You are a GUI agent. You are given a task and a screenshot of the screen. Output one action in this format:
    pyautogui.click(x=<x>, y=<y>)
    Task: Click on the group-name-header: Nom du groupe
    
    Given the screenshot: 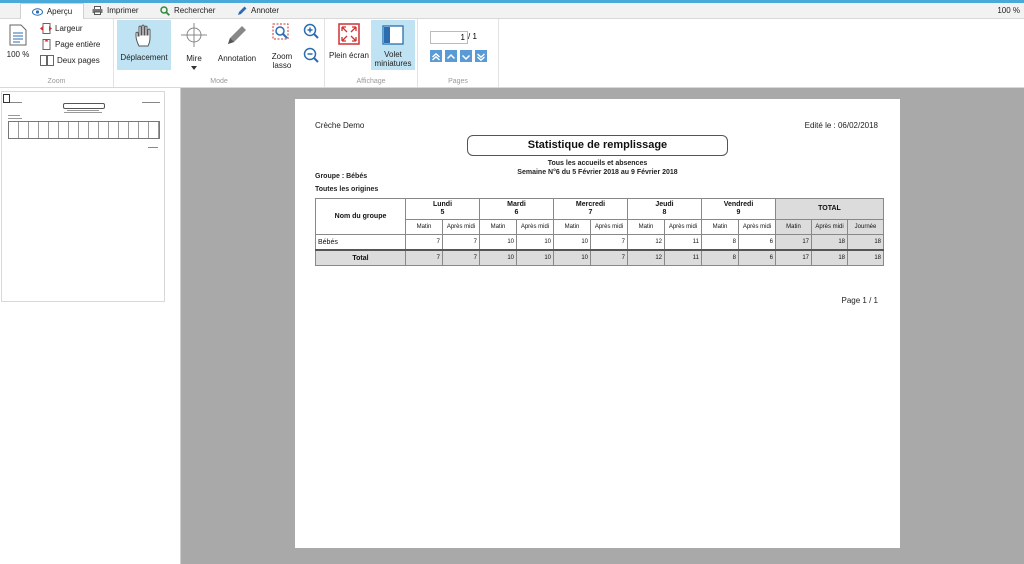 What is the action you would take?
    pyautogui.click(x=360, y=216)
    